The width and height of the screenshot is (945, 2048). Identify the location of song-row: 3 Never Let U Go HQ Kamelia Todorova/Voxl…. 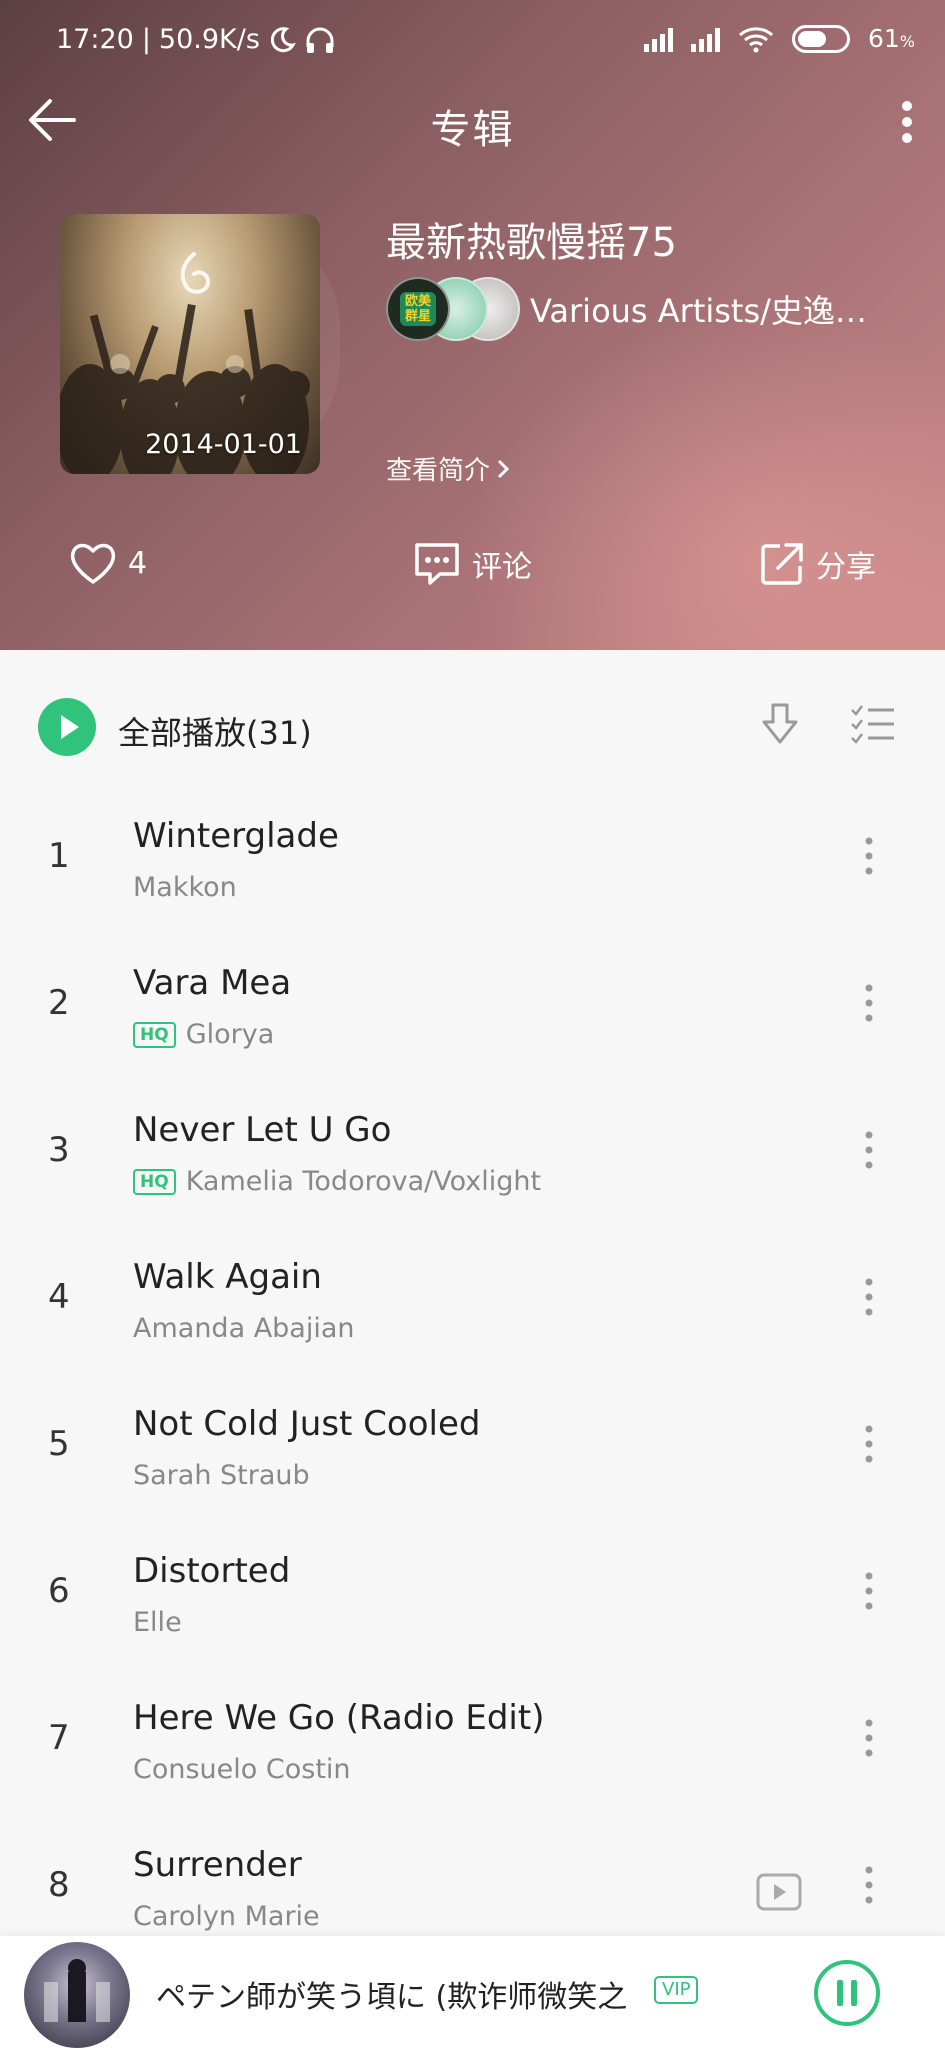
(472, 1167).